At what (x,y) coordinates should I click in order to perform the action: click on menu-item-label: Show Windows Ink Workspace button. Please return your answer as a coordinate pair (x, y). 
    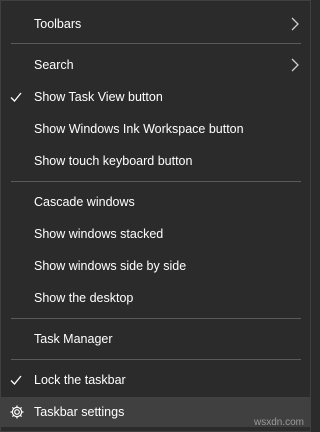
    Looking at the image, I should click on (139, 129).